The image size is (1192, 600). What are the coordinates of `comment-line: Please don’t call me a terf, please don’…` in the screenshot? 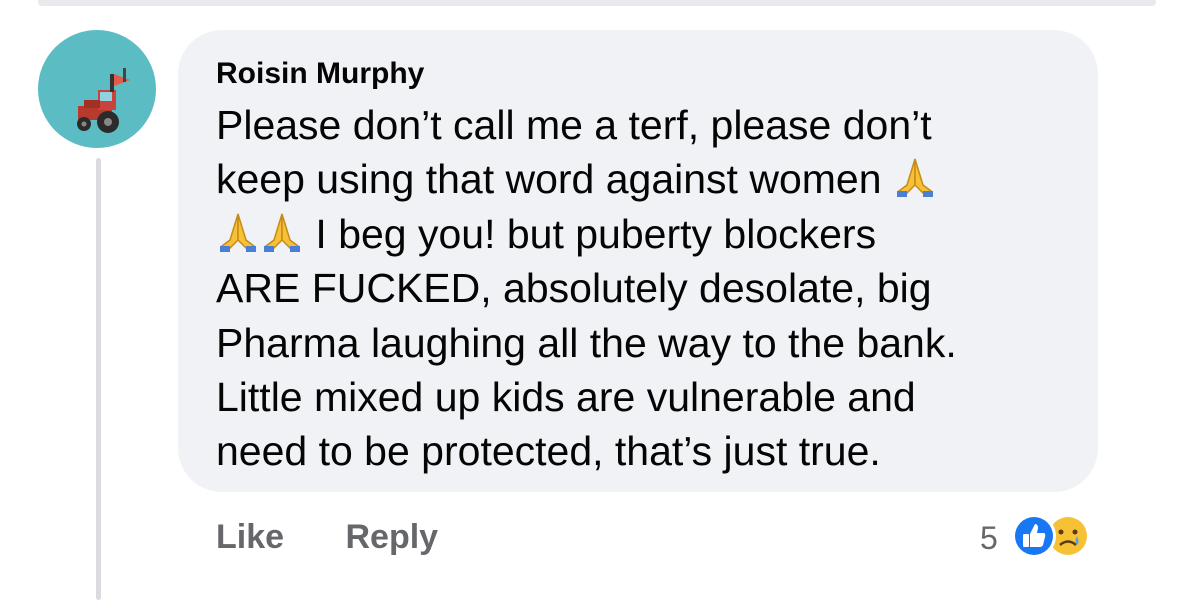 It's located at (574, 125).